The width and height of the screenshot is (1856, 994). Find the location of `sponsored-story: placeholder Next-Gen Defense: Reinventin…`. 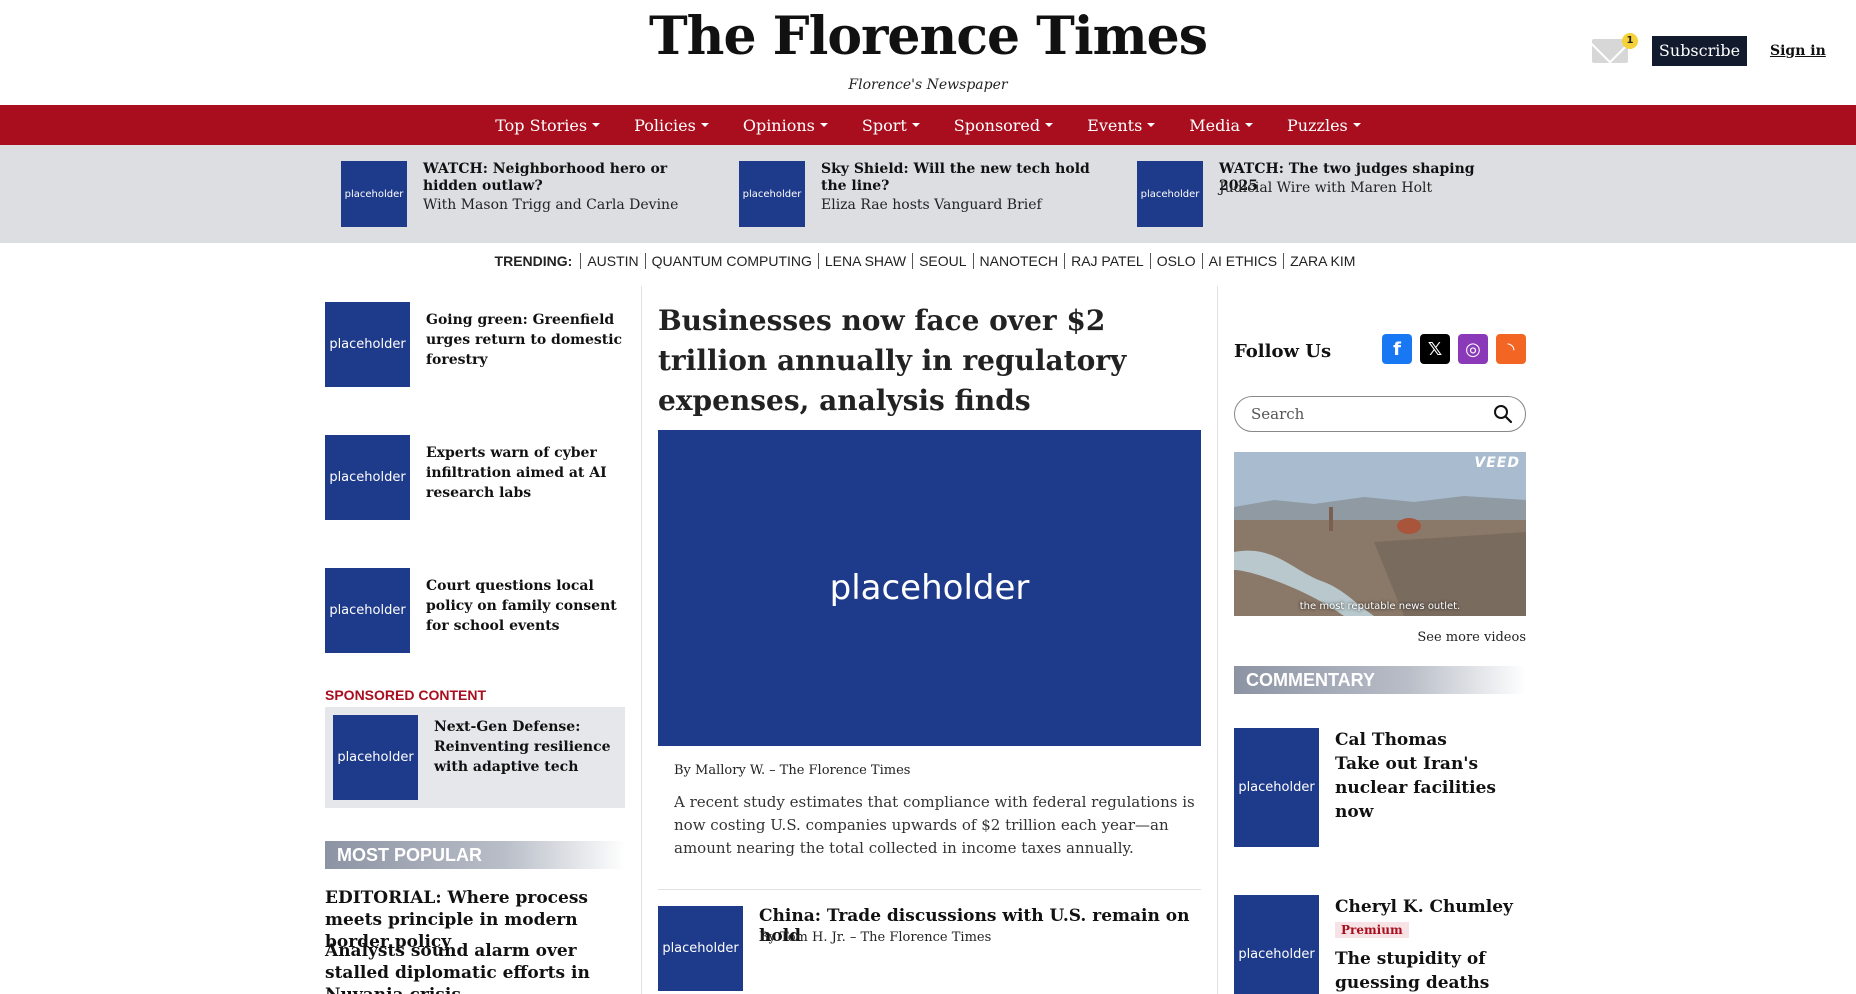

sponsored-story: placeholder Next-Gen Defense: Reinventin… is located at coordinates (475, 757).